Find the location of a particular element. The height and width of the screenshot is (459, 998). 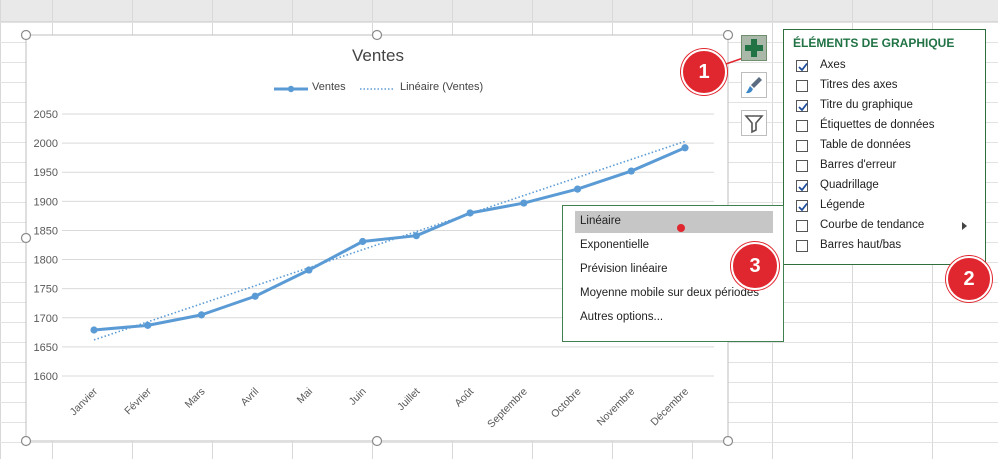

chart-title: Ventes is located at coordinates (378, 56).